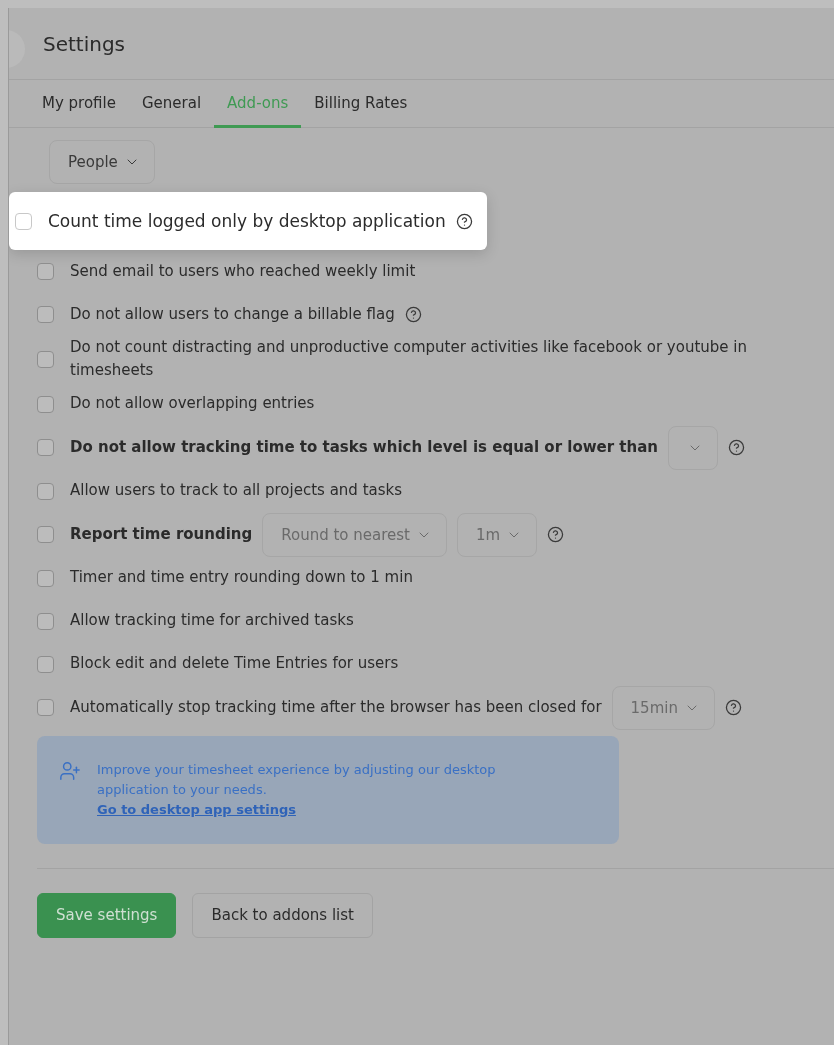 This screenshot has width=834, height=1045. What do you see at coordinates (693, 447) in the screenshot?
I see `dropdown` at bounding box center [693, 447].